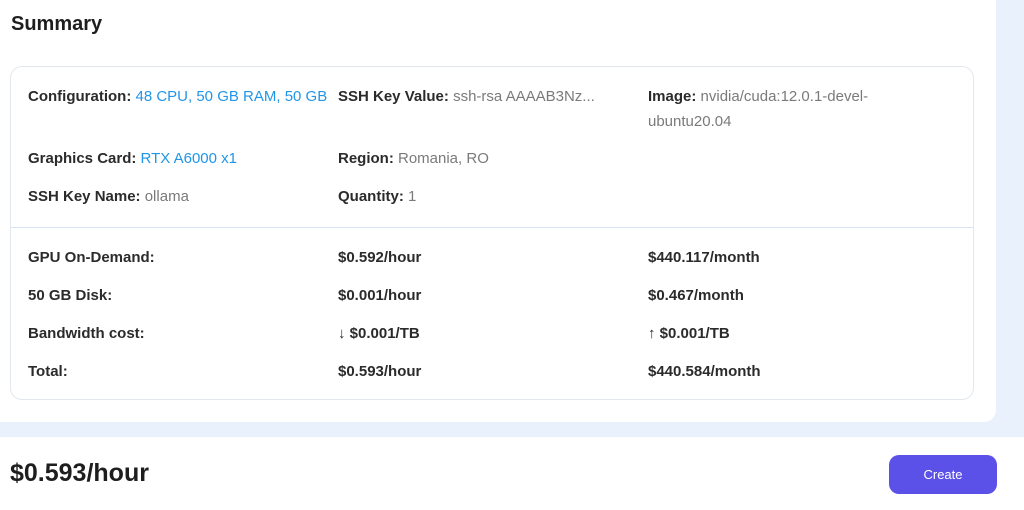 The image size is (1024, 510). I want to click on quantity-label: Quantity:, so click(371, 196).